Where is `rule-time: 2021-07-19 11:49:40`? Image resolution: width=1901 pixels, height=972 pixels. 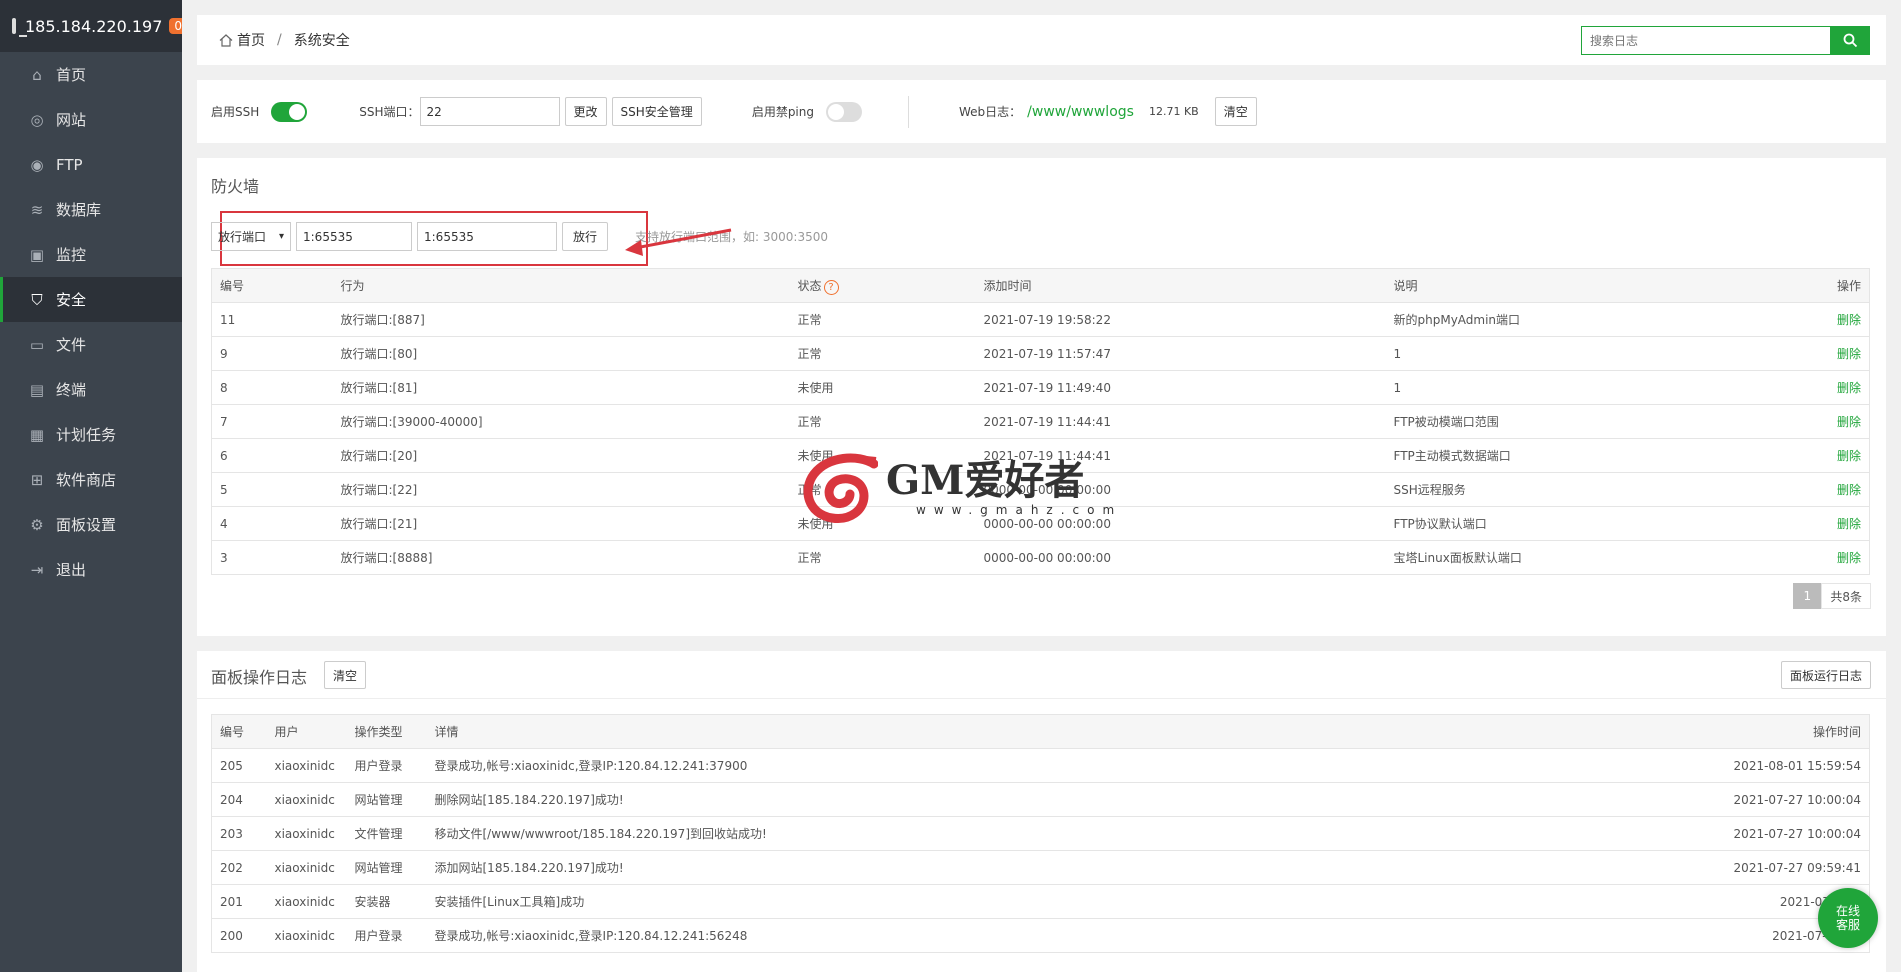 rule-time: 2021-07-19 11:49:40 is located at coordinates (1180, 387).